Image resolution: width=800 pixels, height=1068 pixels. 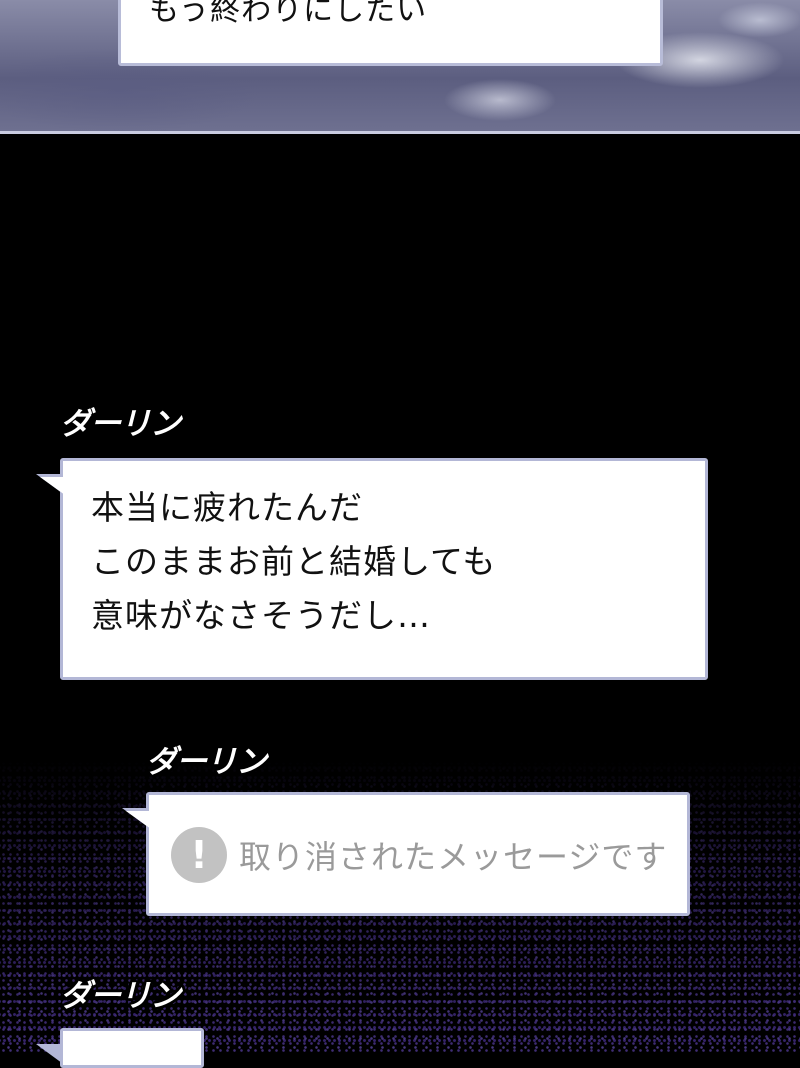 I want to click on top-message-bubble: もう終わりにしたい, so click(x=390, y=33).